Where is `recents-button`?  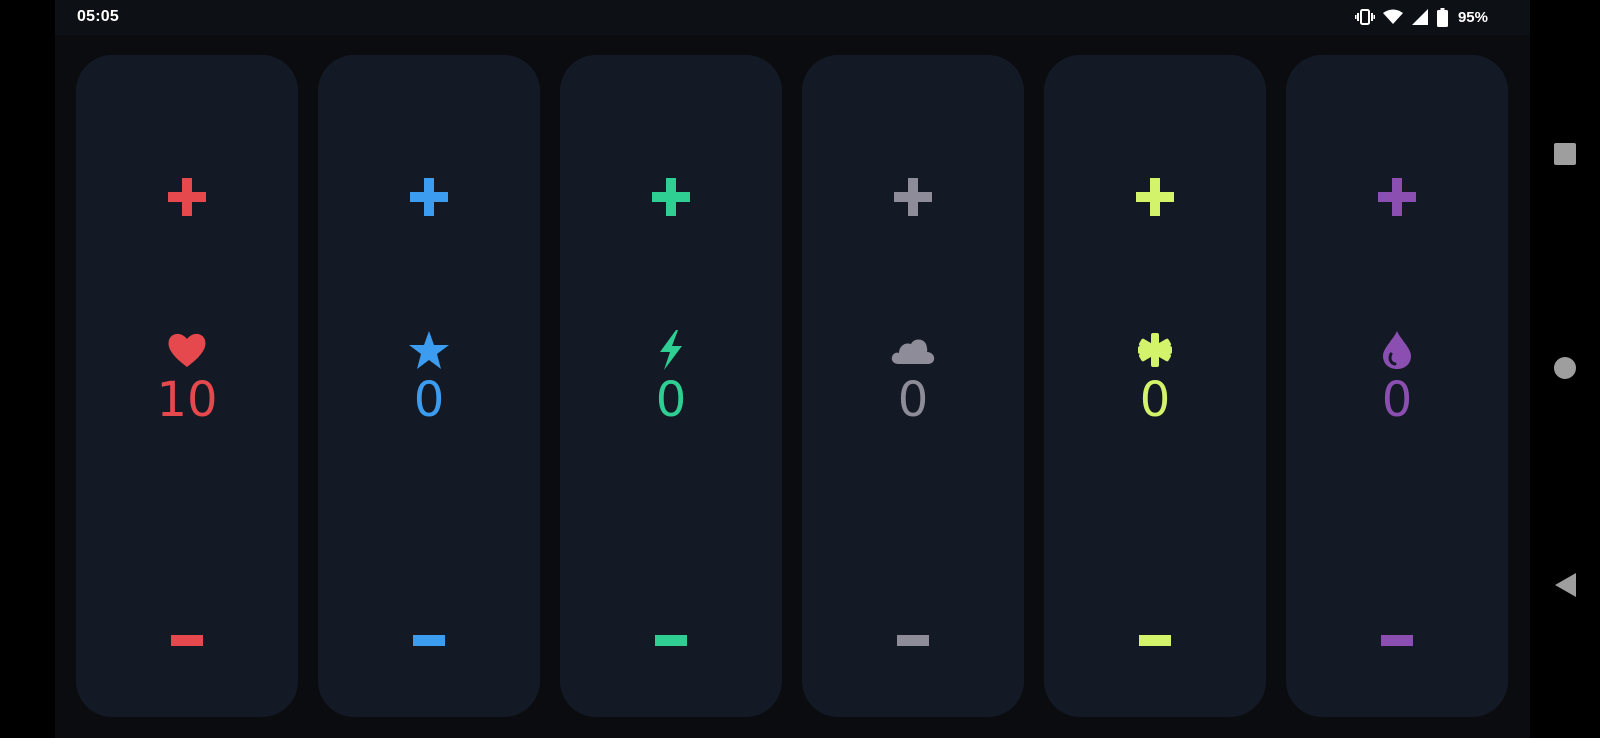
recents-button is located at coordinates (1565, 154).